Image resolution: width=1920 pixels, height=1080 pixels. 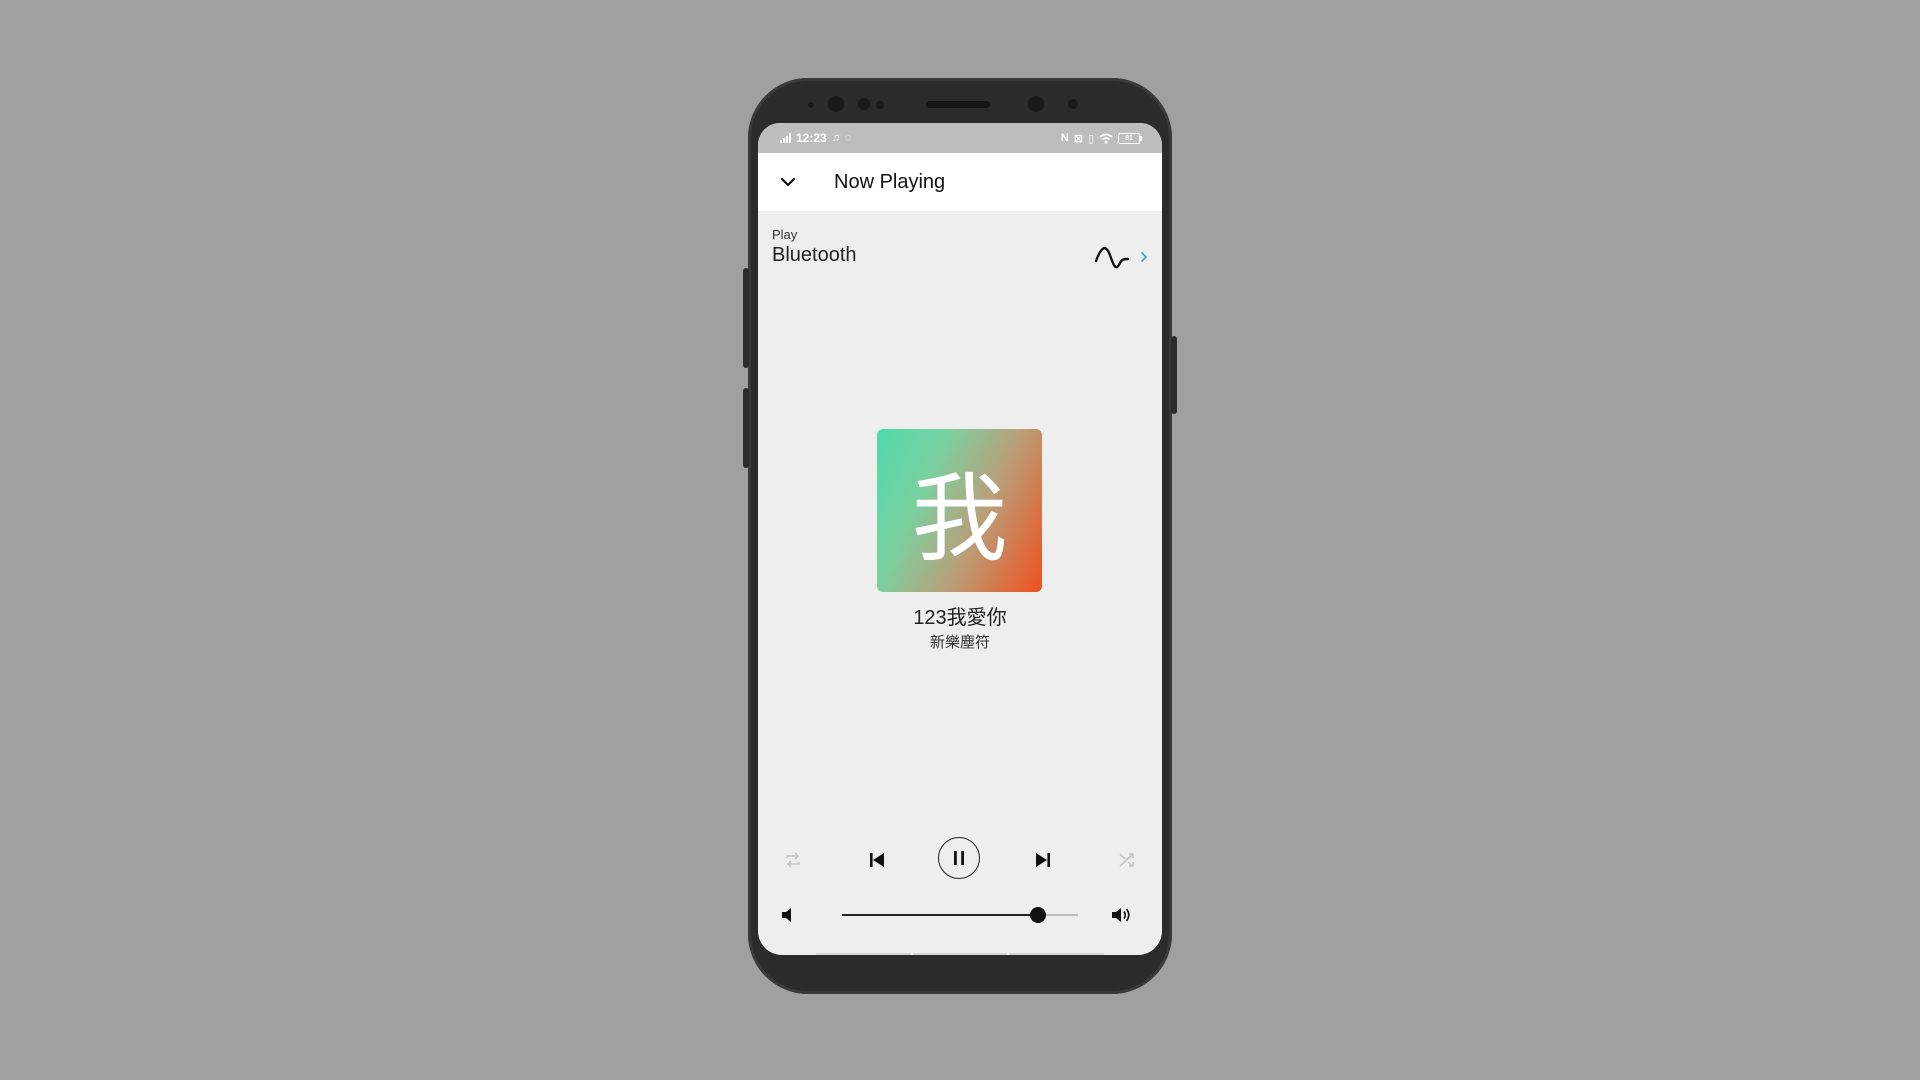 I want to click on chevron-down-icon, so click(x=788, y=182).